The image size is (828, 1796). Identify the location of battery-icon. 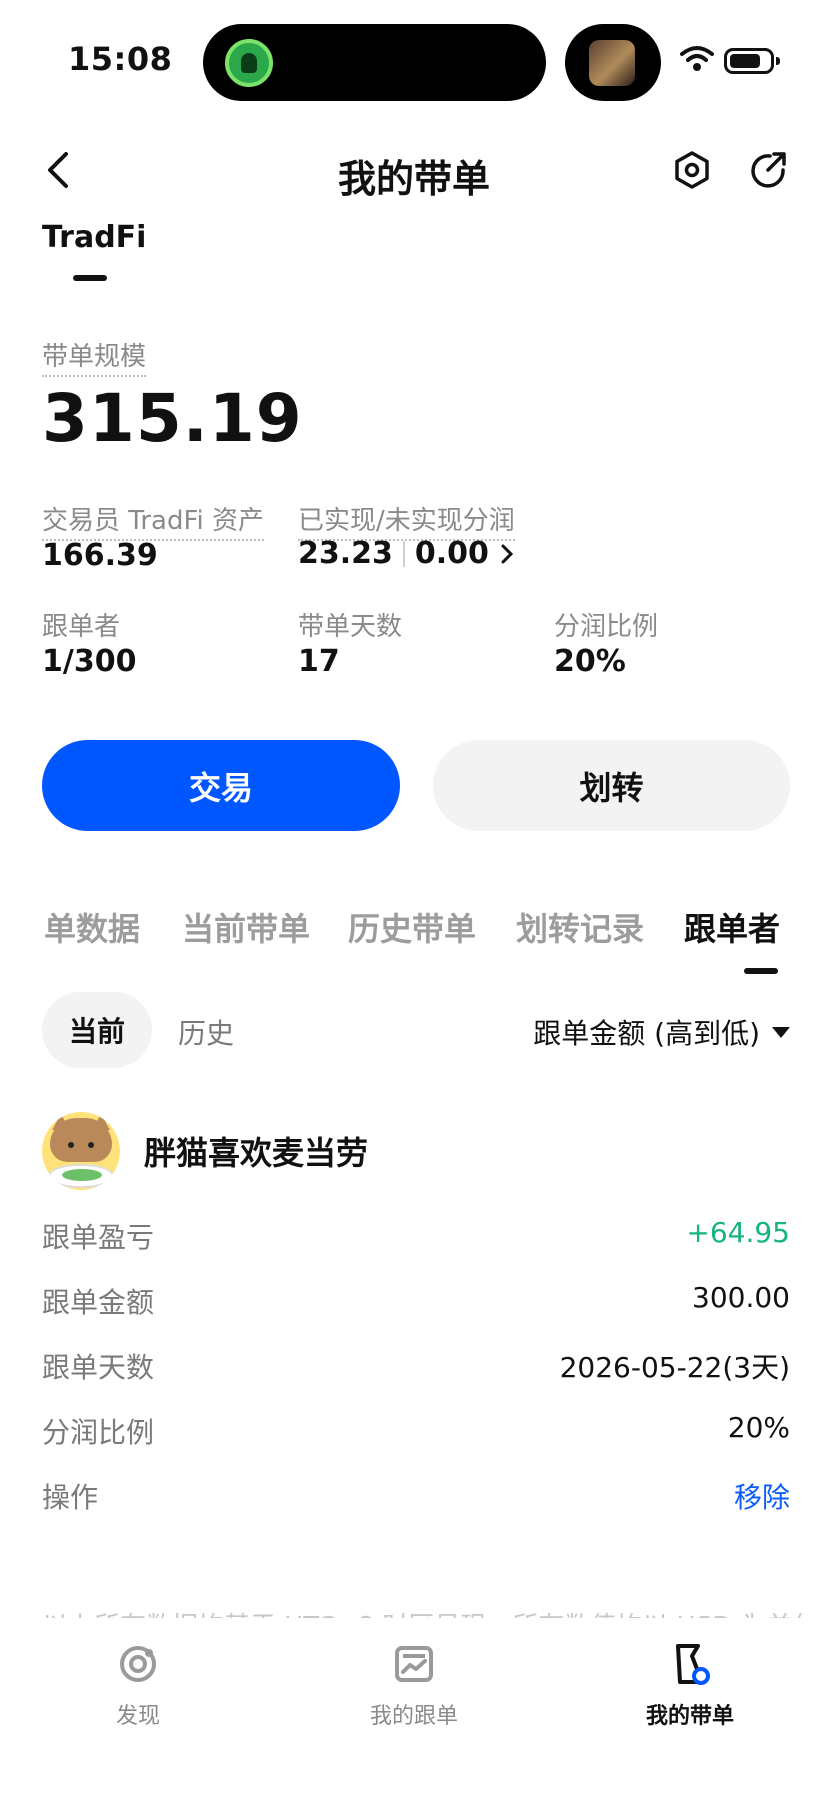
(752, 61).